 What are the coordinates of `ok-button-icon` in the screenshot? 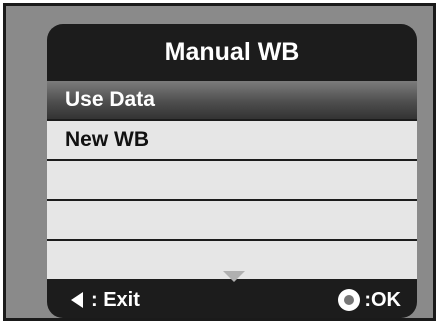 It's located at (349, 300).